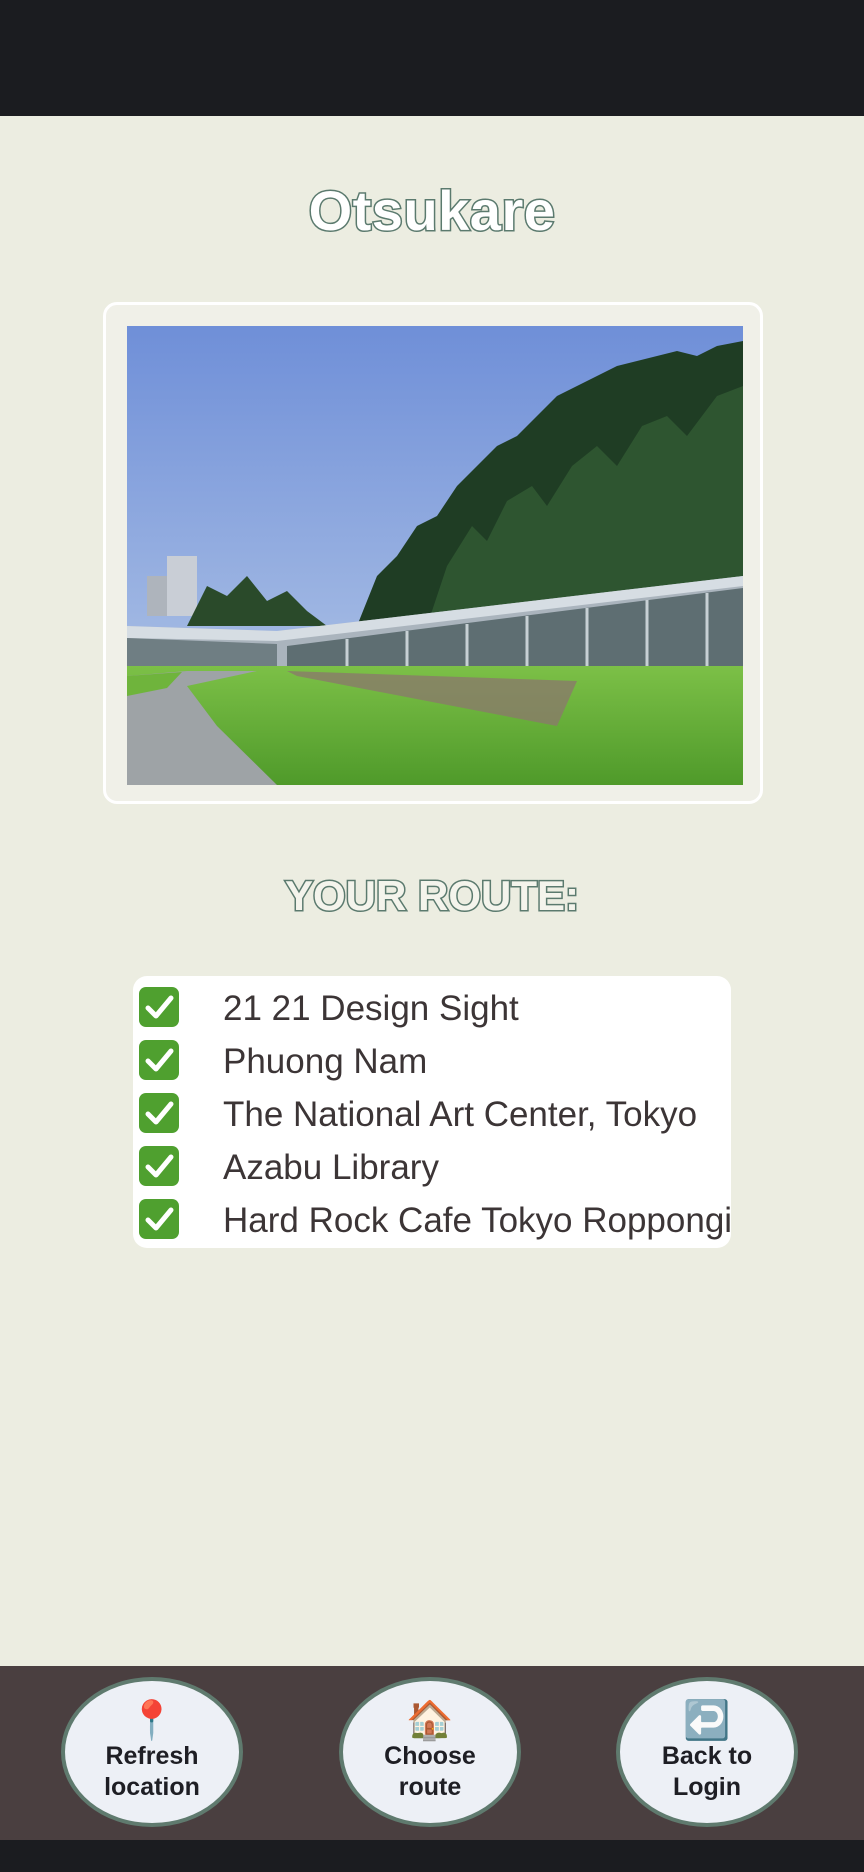  What do you see at coordinates (371, 1008) in the screenshot?
I see `route-item-label: 21 21 Design Sight` at bounding box center [371, 1008].